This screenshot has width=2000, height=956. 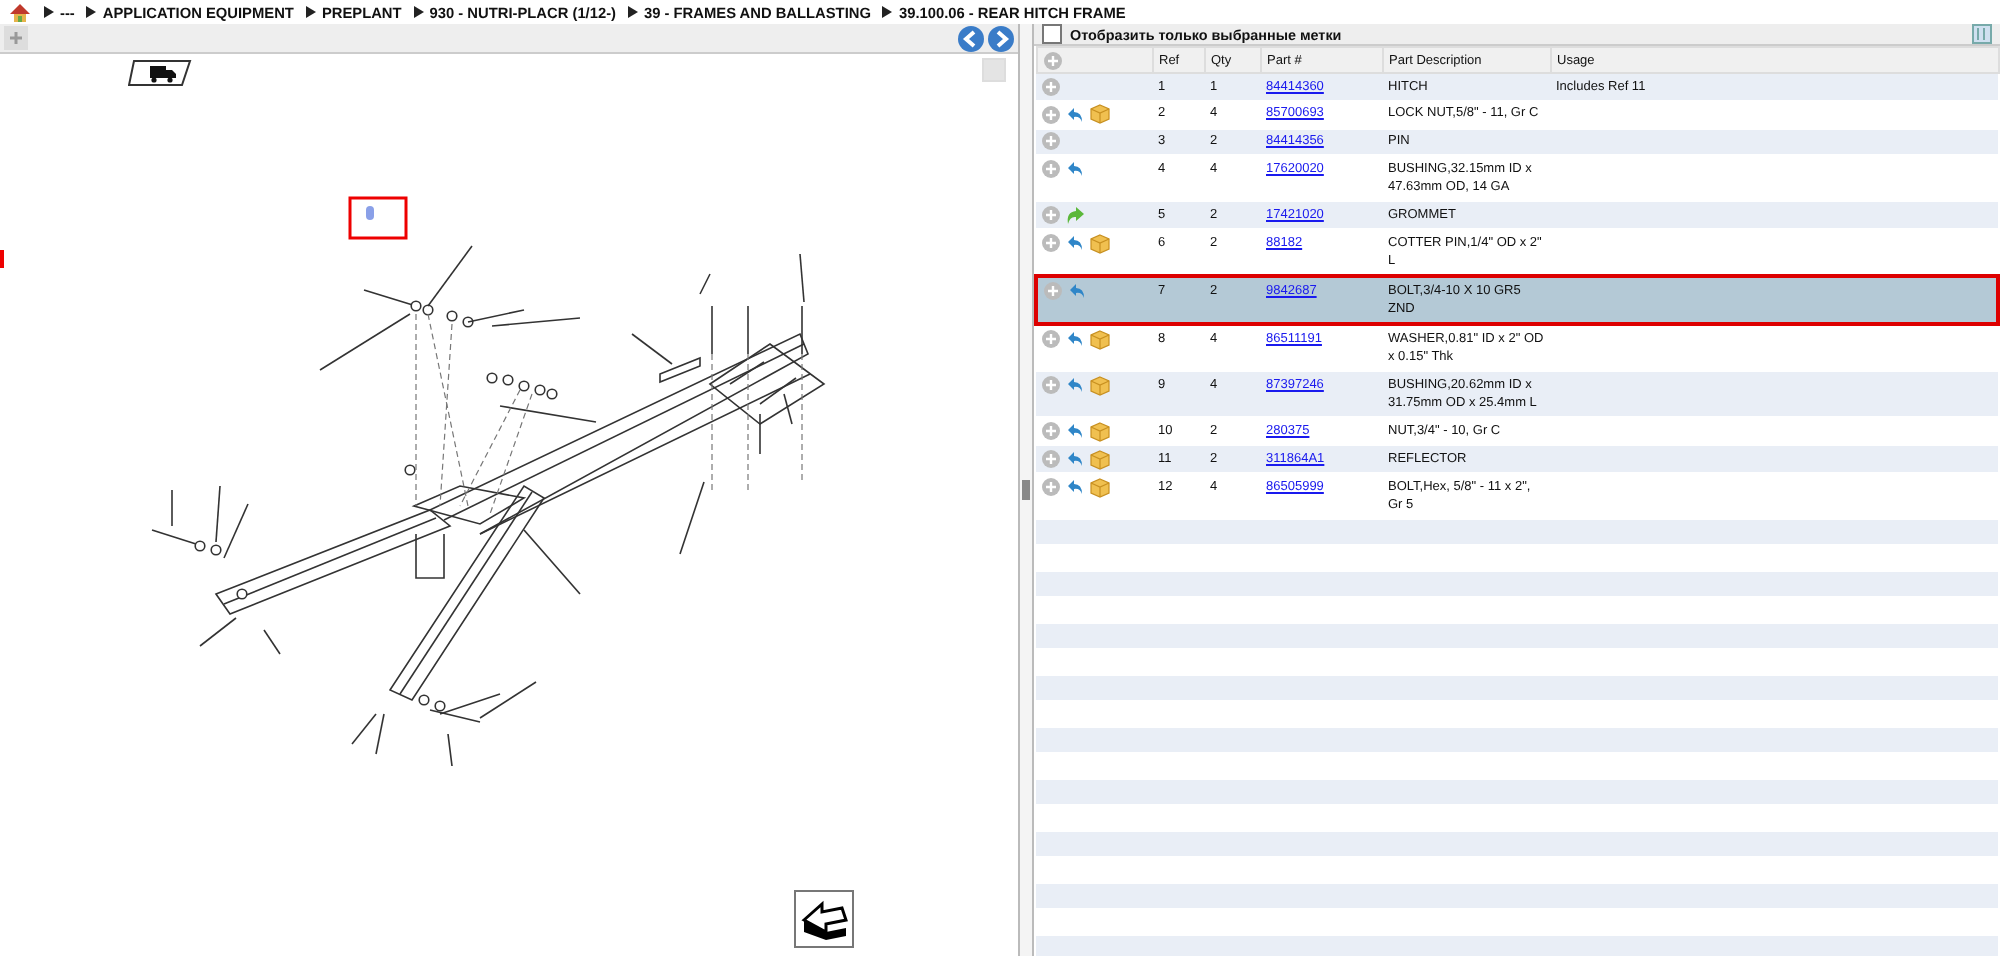 What do you see at coordinates (16, 38) in the screenshot?
I see `plus-icon` at bounding box center [16, 38].